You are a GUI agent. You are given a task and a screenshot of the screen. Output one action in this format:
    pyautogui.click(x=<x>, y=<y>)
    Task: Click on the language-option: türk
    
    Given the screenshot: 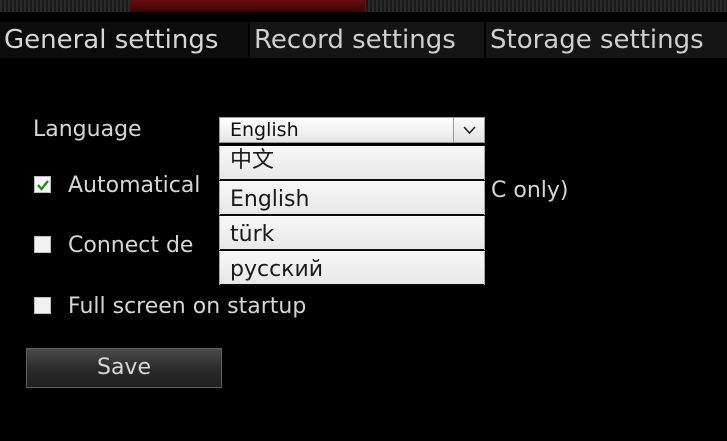 What is the action you would take?
    pyautogui.click(x=352, y=233)
    